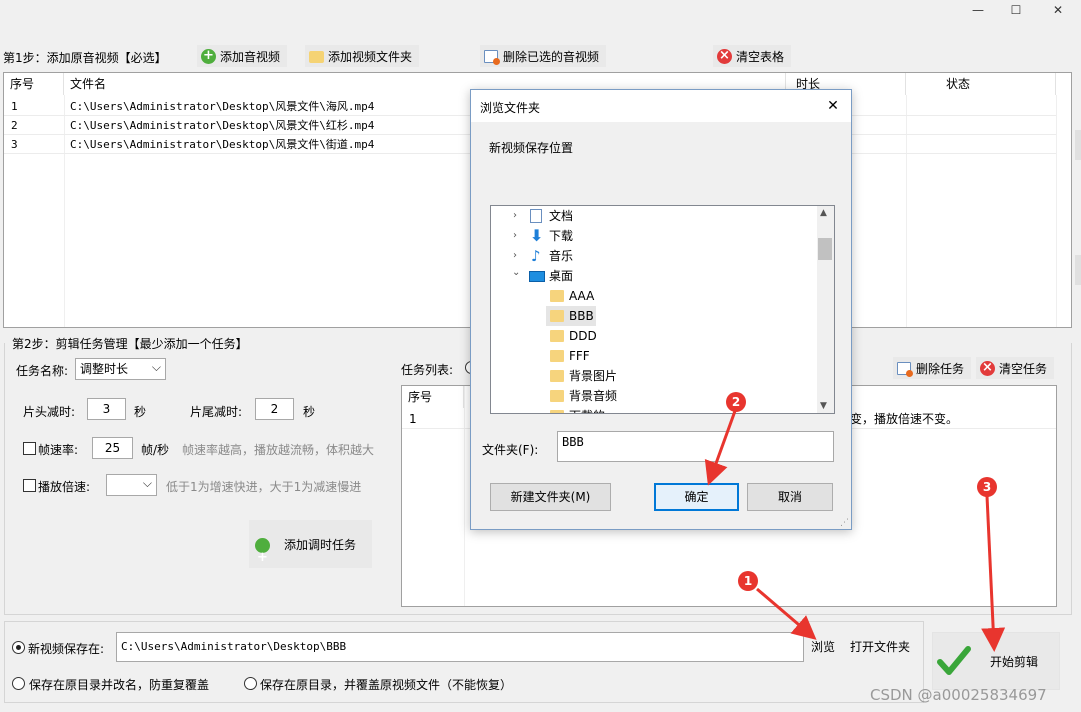  Describe the element at coordinates (748, 581) in the screenshot. I see `marker-1: 1` at that location.